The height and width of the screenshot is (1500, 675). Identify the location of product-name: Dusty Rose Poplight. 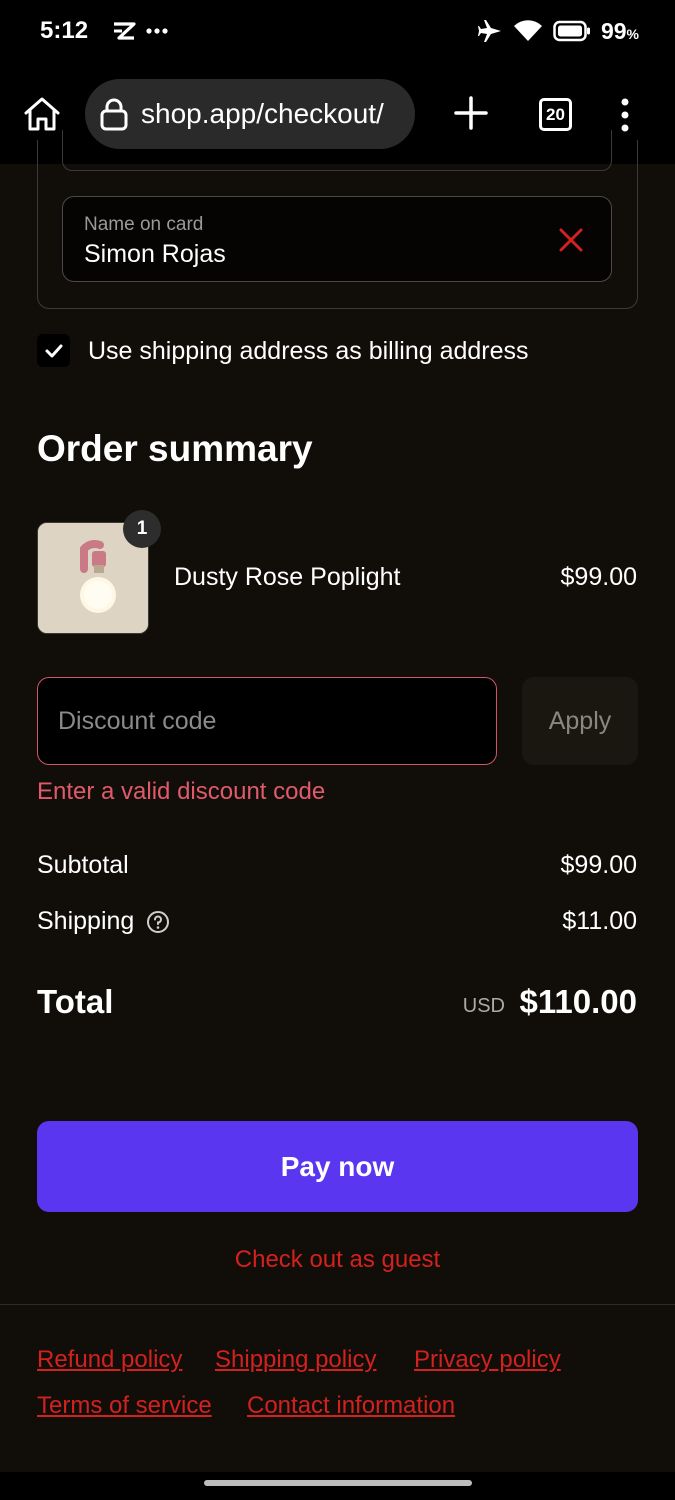
(287, 577).